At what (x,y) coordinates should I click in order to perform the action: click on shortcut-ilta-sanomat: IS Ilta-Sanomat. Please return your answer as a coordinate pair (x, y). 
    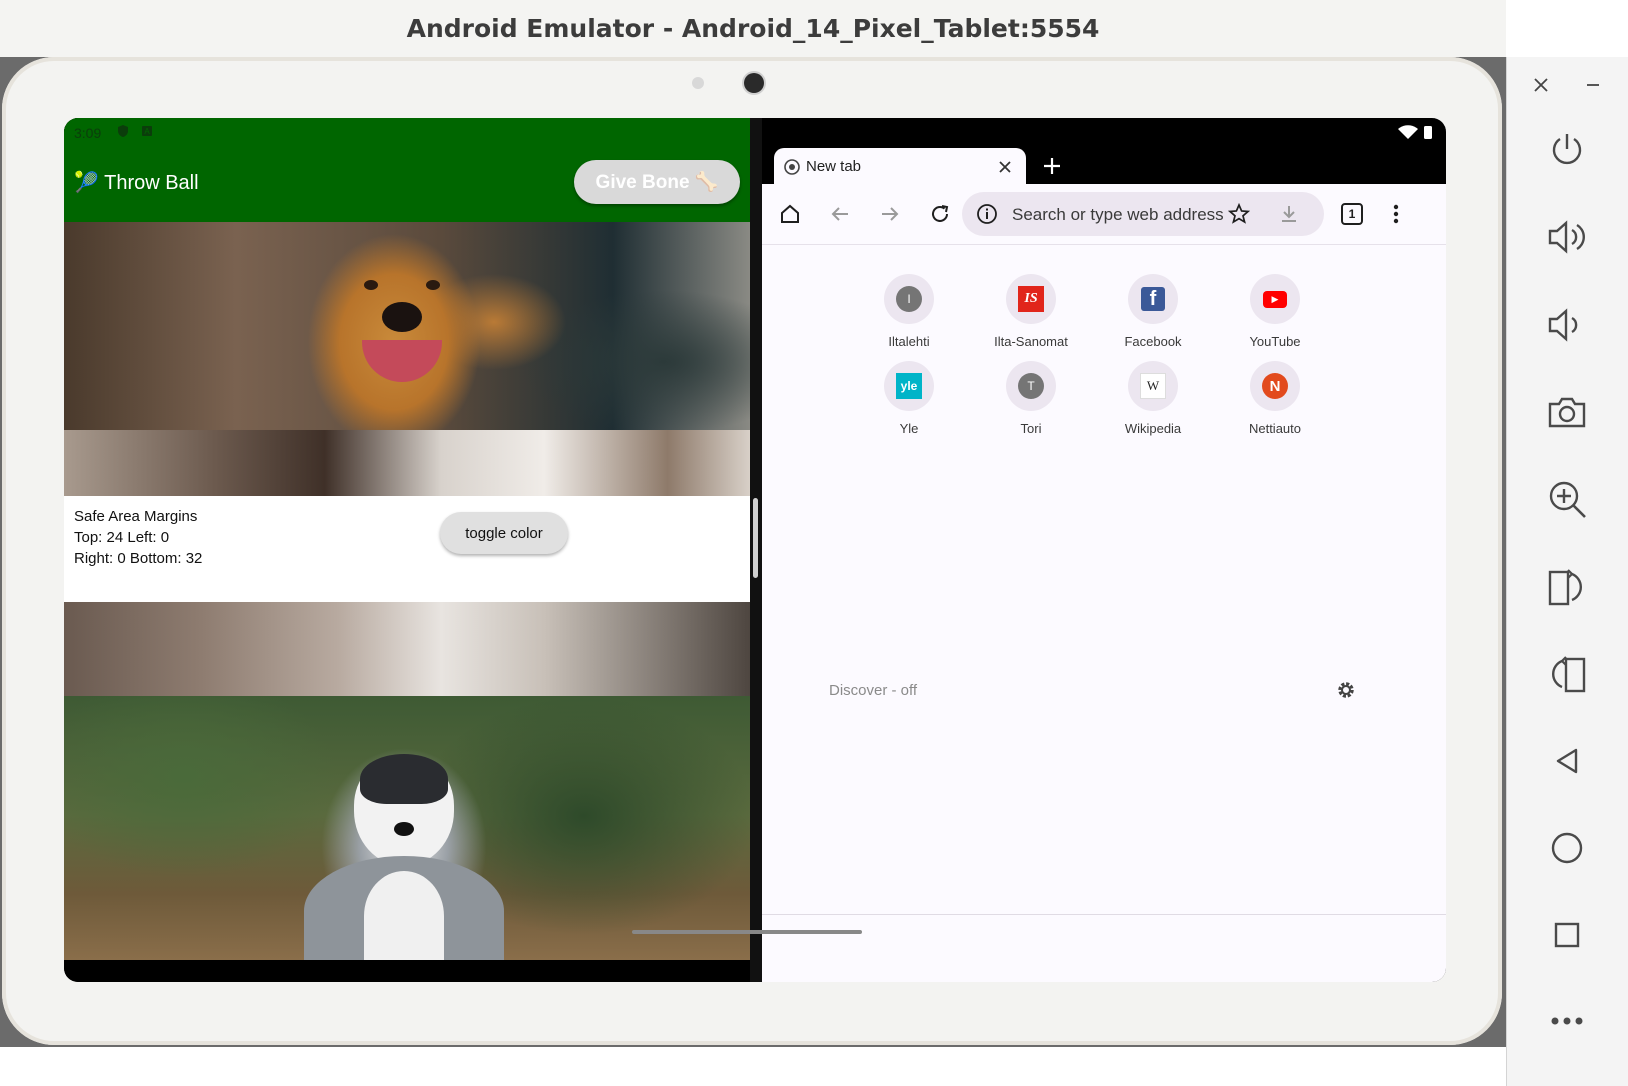
    Looking at the image, I should click on (1031, 311).